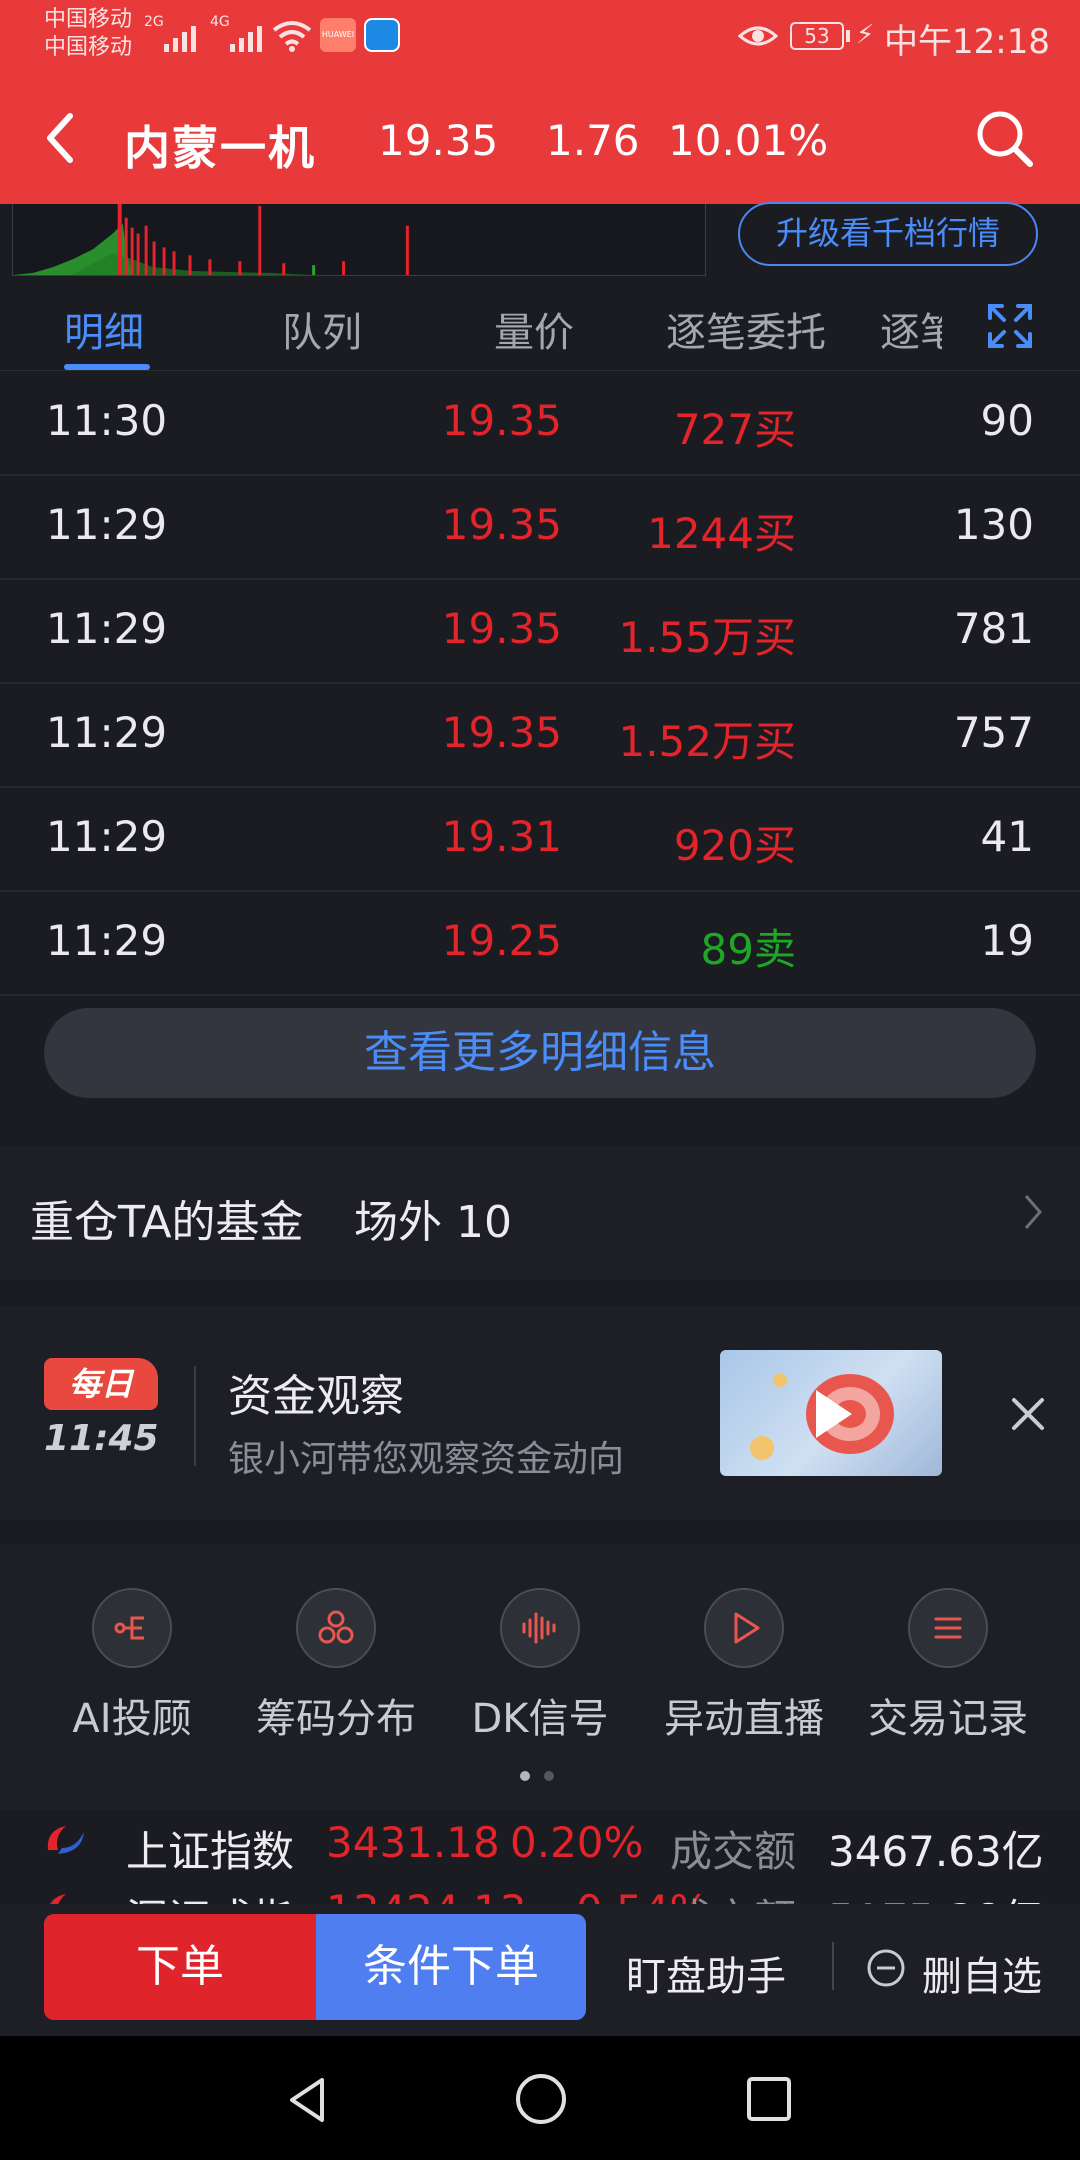 The height and width of the screenshot is (2160, 1080). Describe the element at coordinates (540, 36) in the screenshot. I see `status-bar: 中国移动 中国移动 2G 4G HUAWEI 53 ⚡ 中午12:18` at that location.